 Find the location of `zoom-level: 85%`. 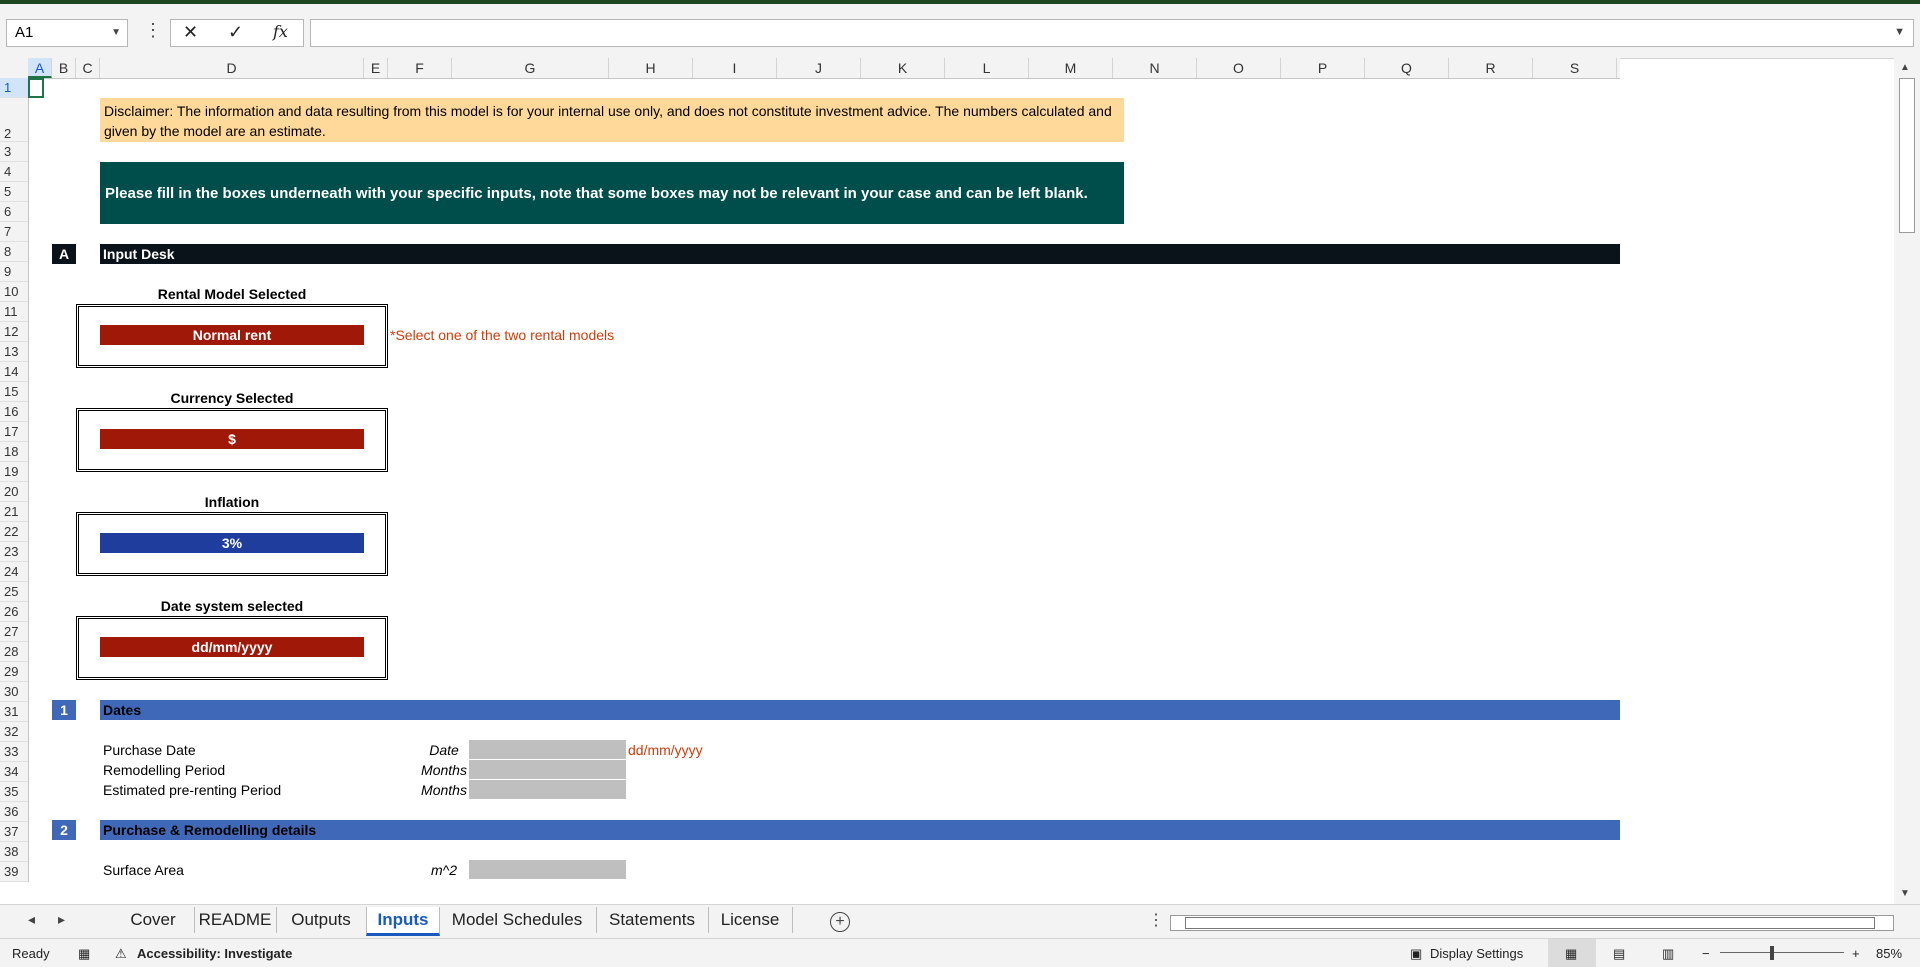

zoom-level: 85% is located at coordinates (1889, 953).